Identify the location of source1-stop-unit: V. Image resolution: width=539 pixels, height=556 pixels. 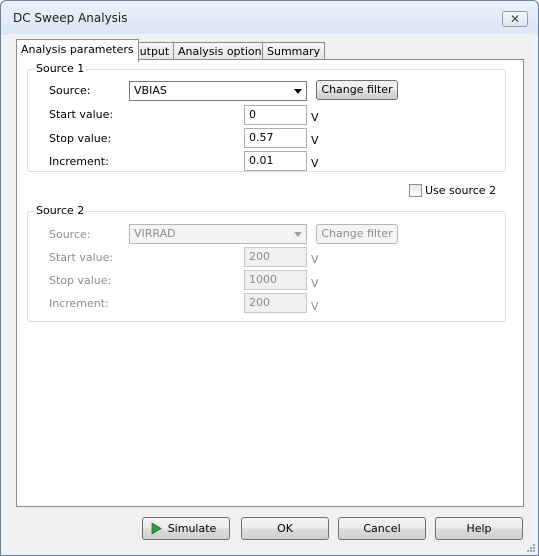
(315, 140).